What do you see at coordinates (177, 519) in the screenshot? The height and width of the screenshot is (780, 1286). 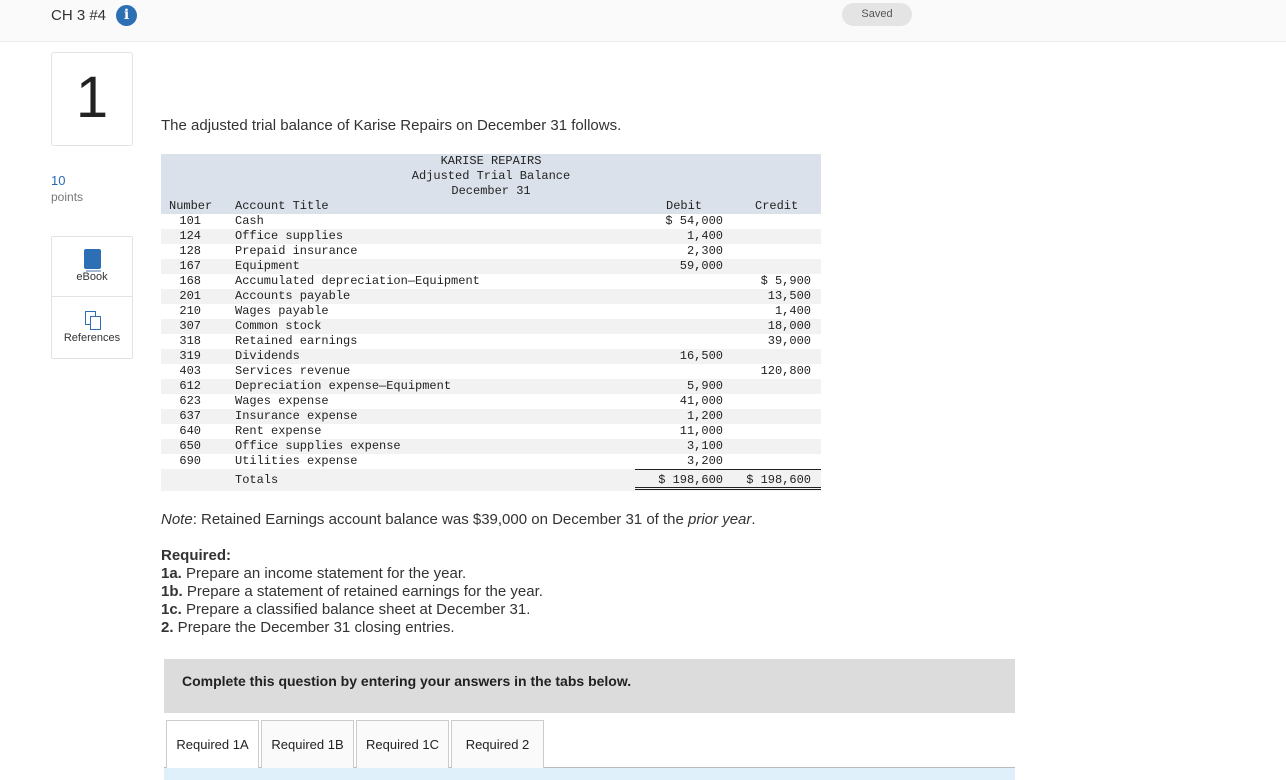 I see `note-label: Note` at bounding box center [177, 519].